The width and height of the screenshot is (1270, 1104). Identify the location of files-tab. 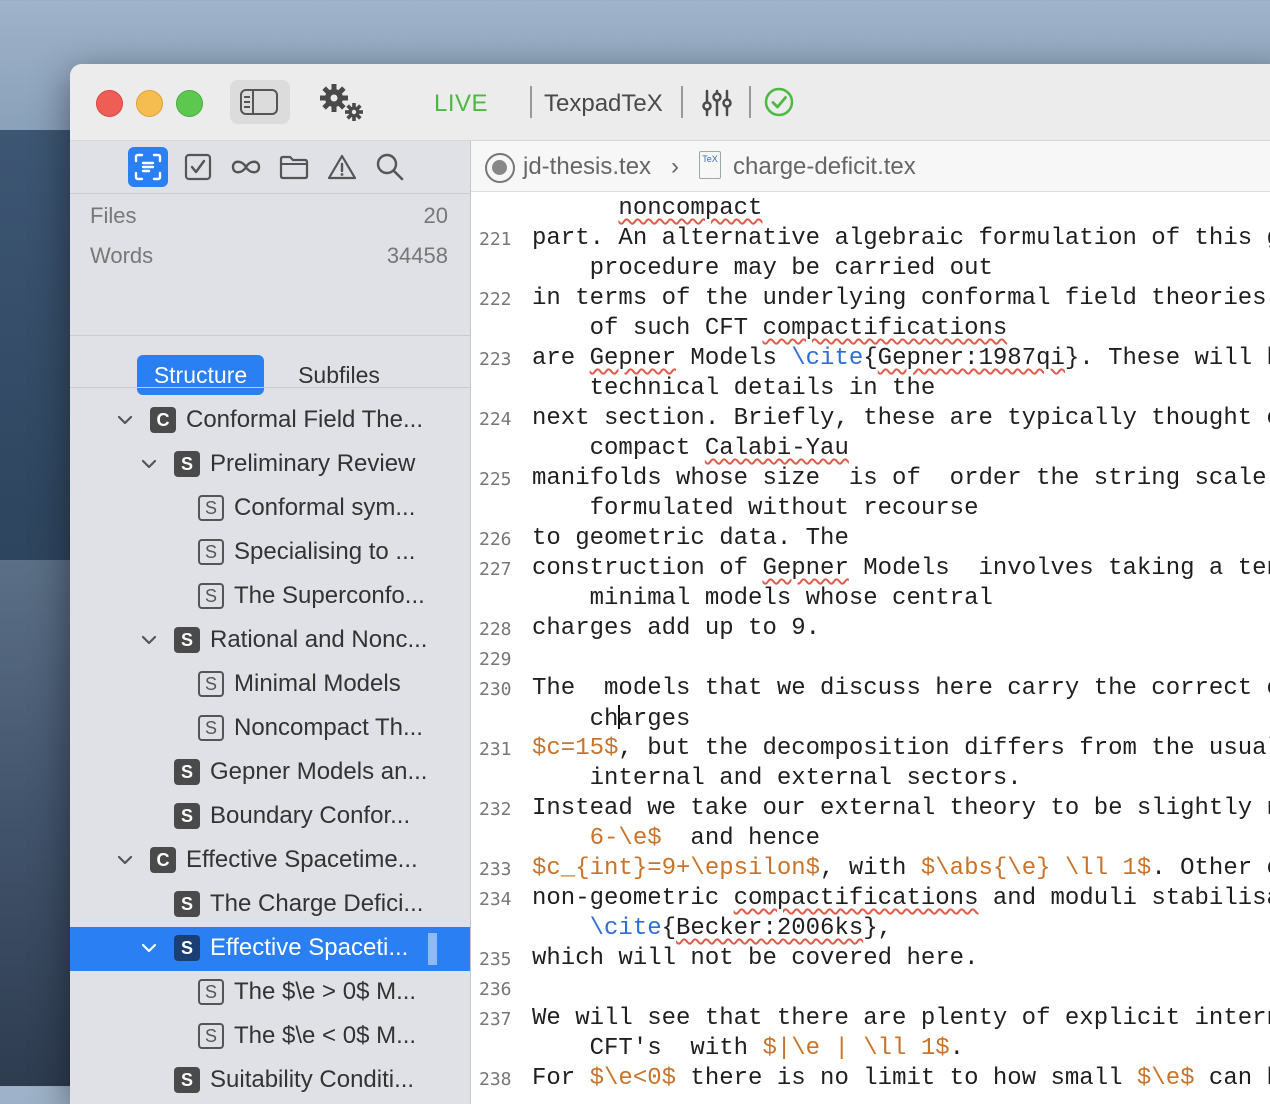
(294, 167).